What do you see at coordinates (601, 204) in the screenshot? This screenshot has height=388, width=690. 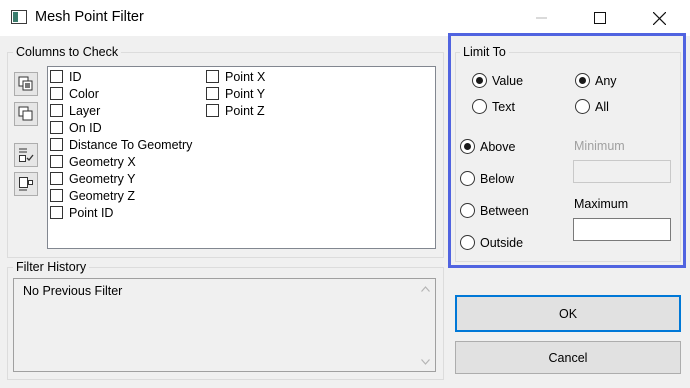 I see `maximum-label: Maximum` at bounding box center [601, 204].